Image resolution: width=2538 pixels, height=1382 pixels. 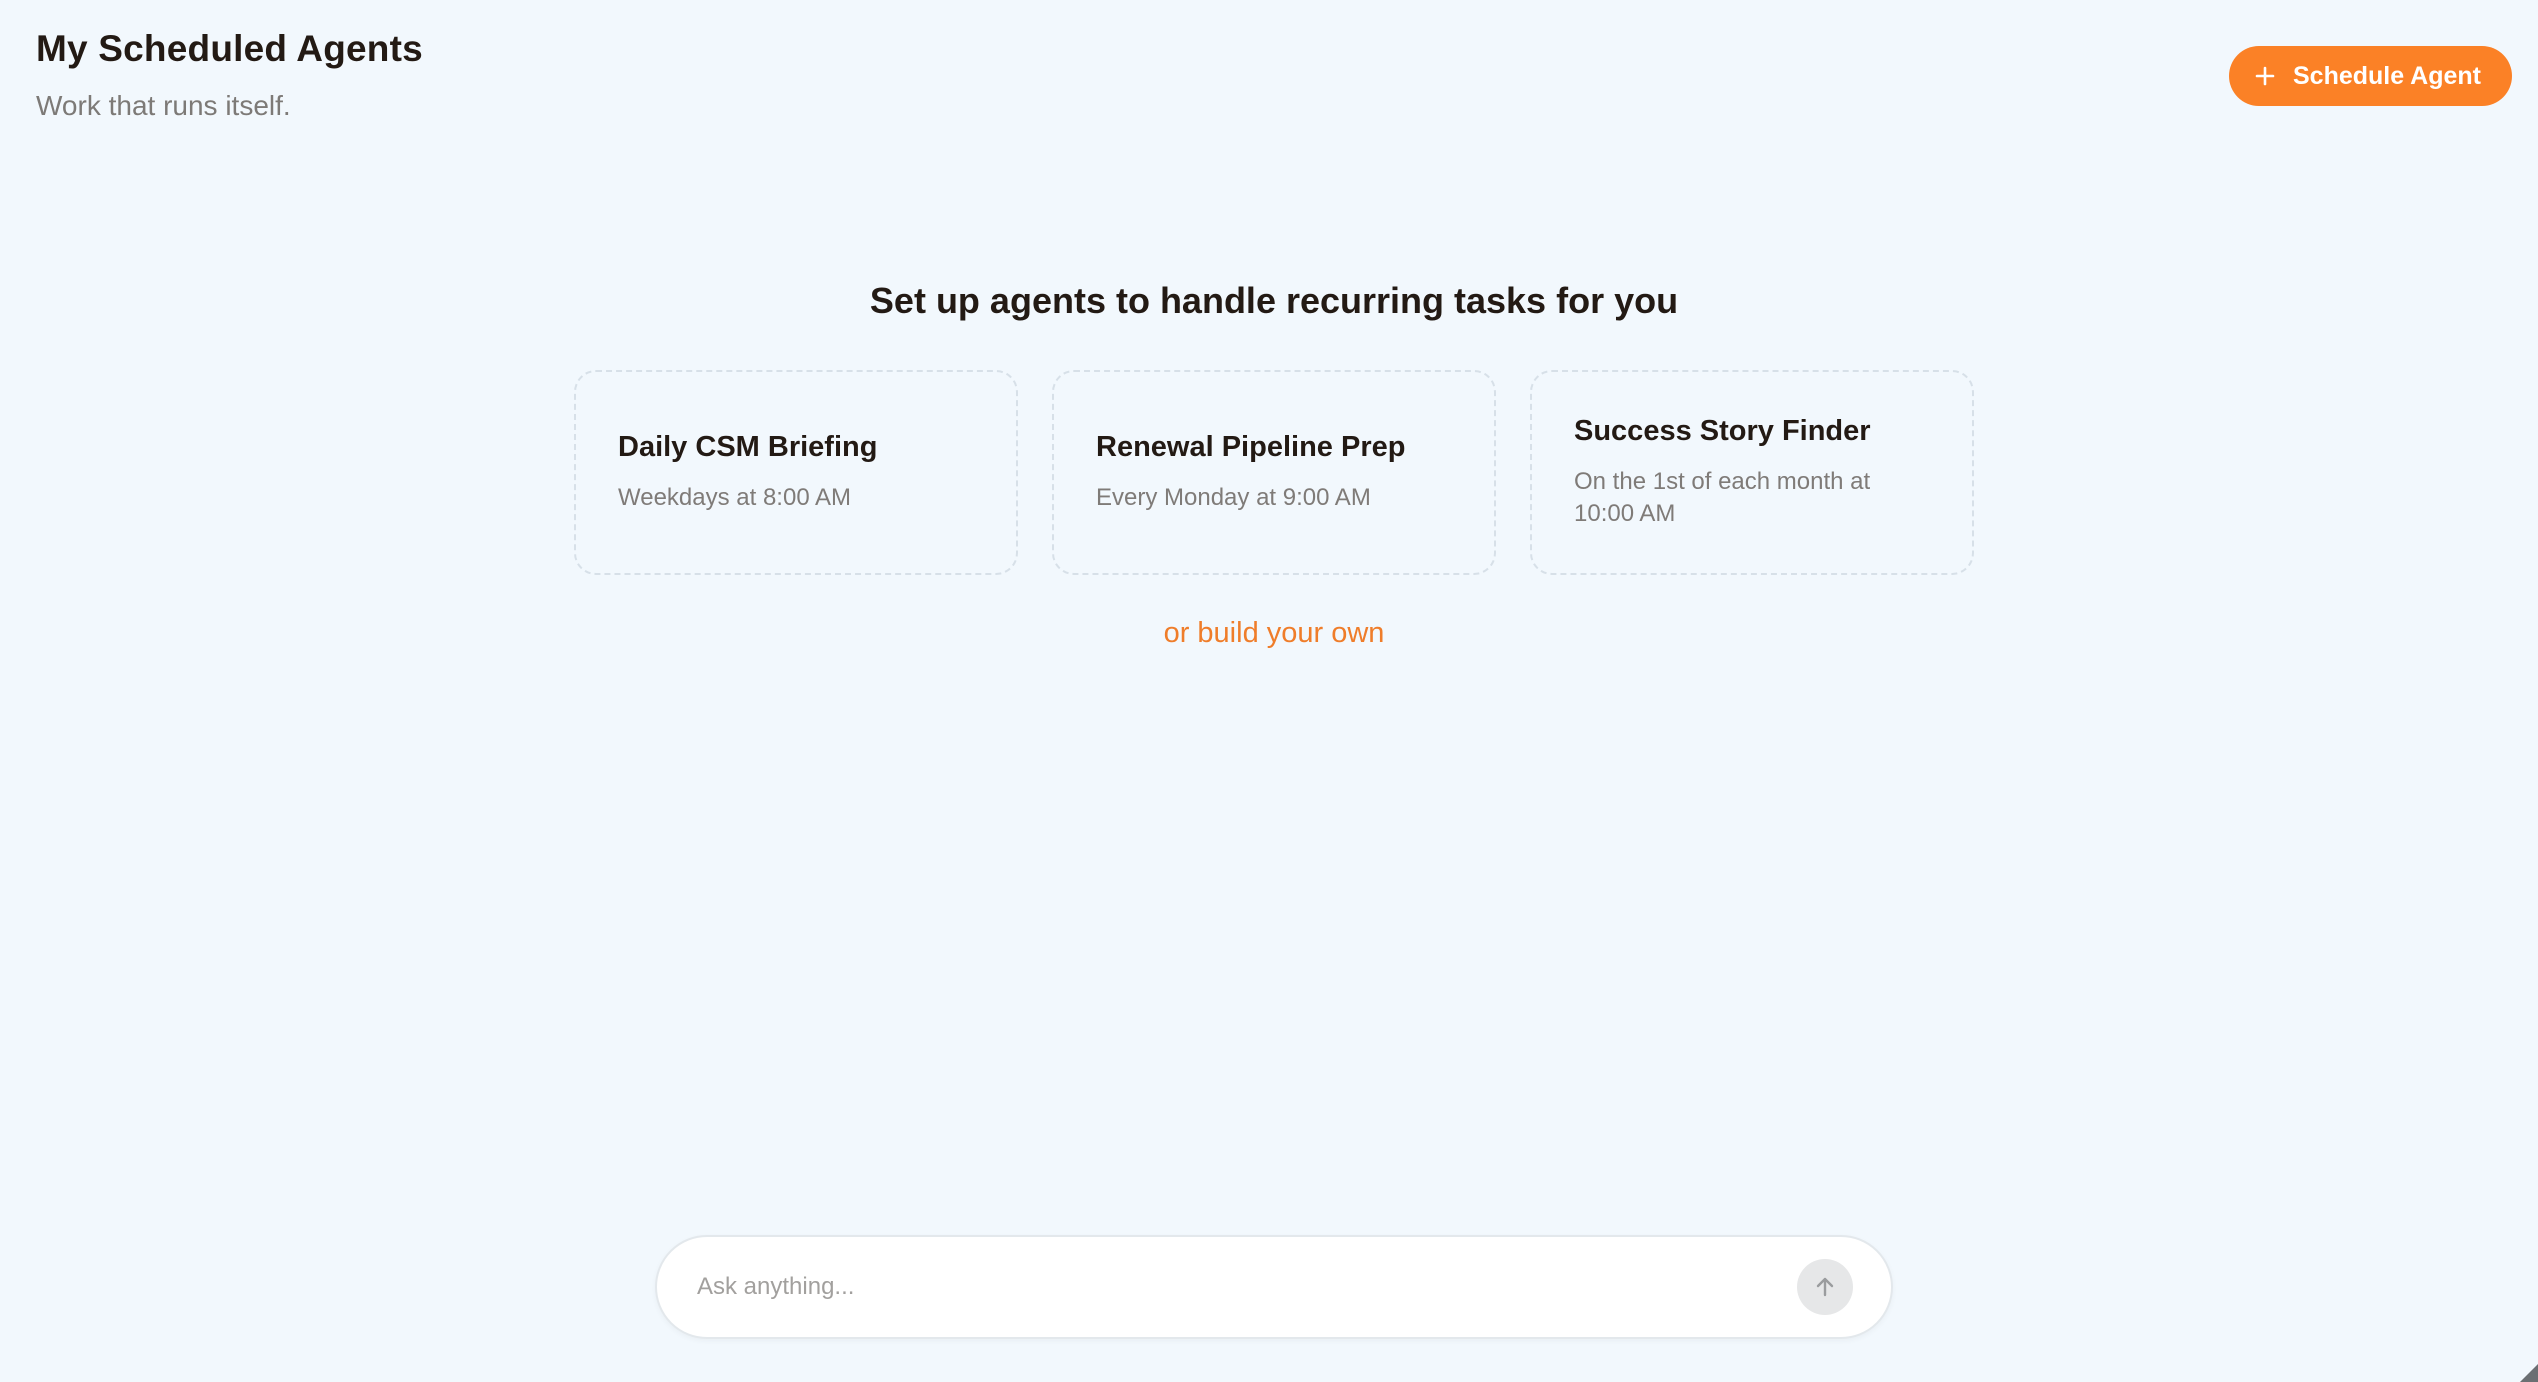 I want to click on template-card-title: Renewal Pipeline Prep, so click(x=1251, y=447).